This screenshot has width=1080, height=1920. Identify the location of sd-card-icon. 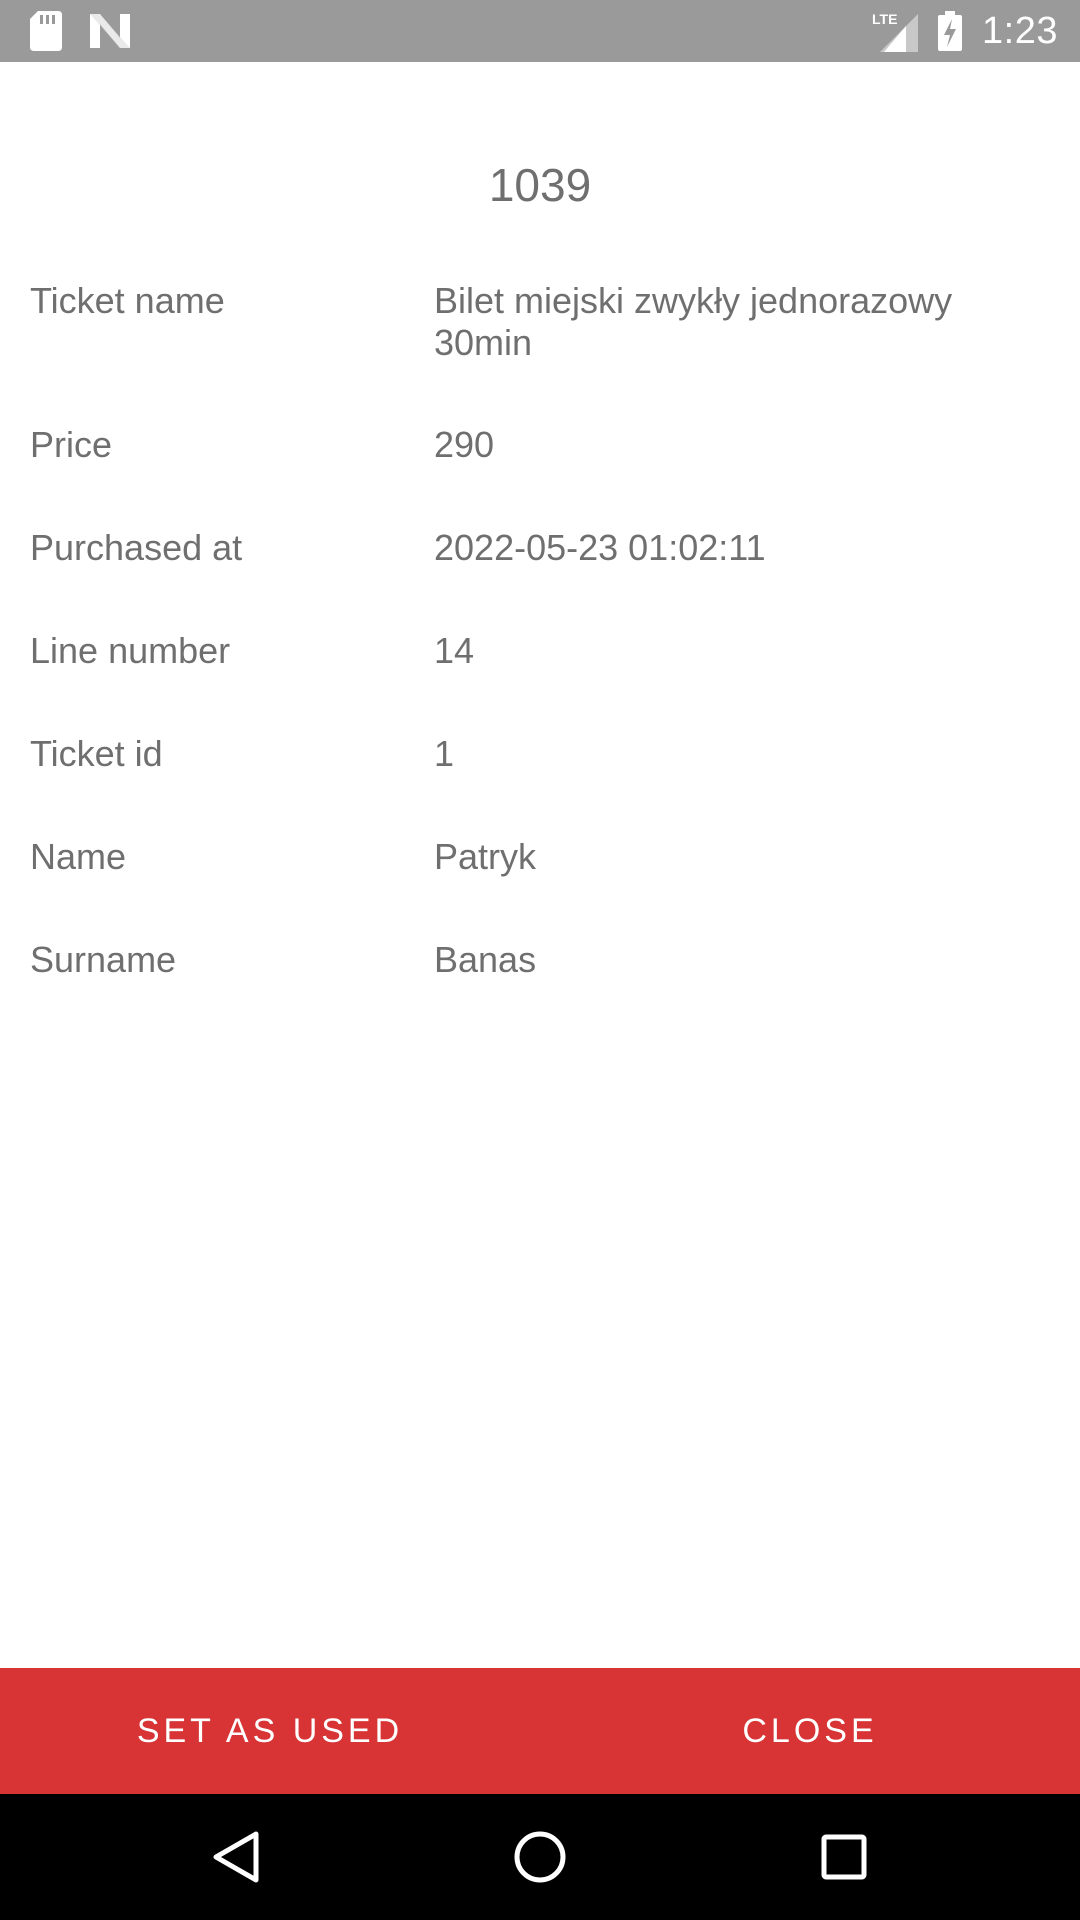
(46, 31).